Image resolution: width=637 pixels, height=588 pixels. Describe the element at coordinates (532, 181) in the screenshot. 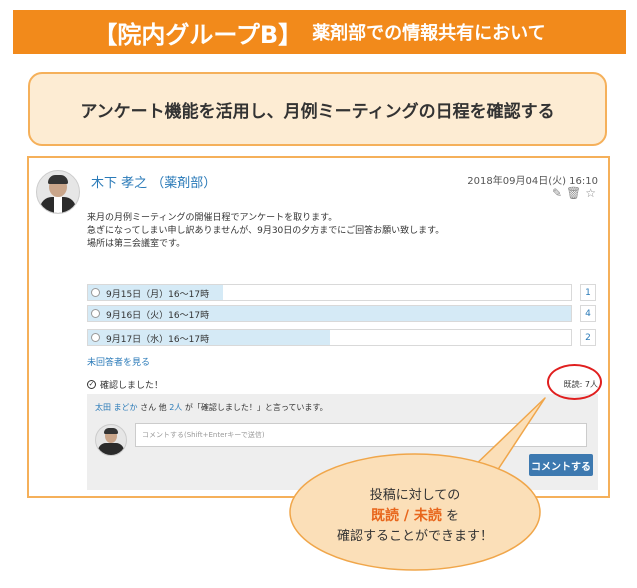

I see `post-date: 2018年09月04日(火) 16:10` at that location.